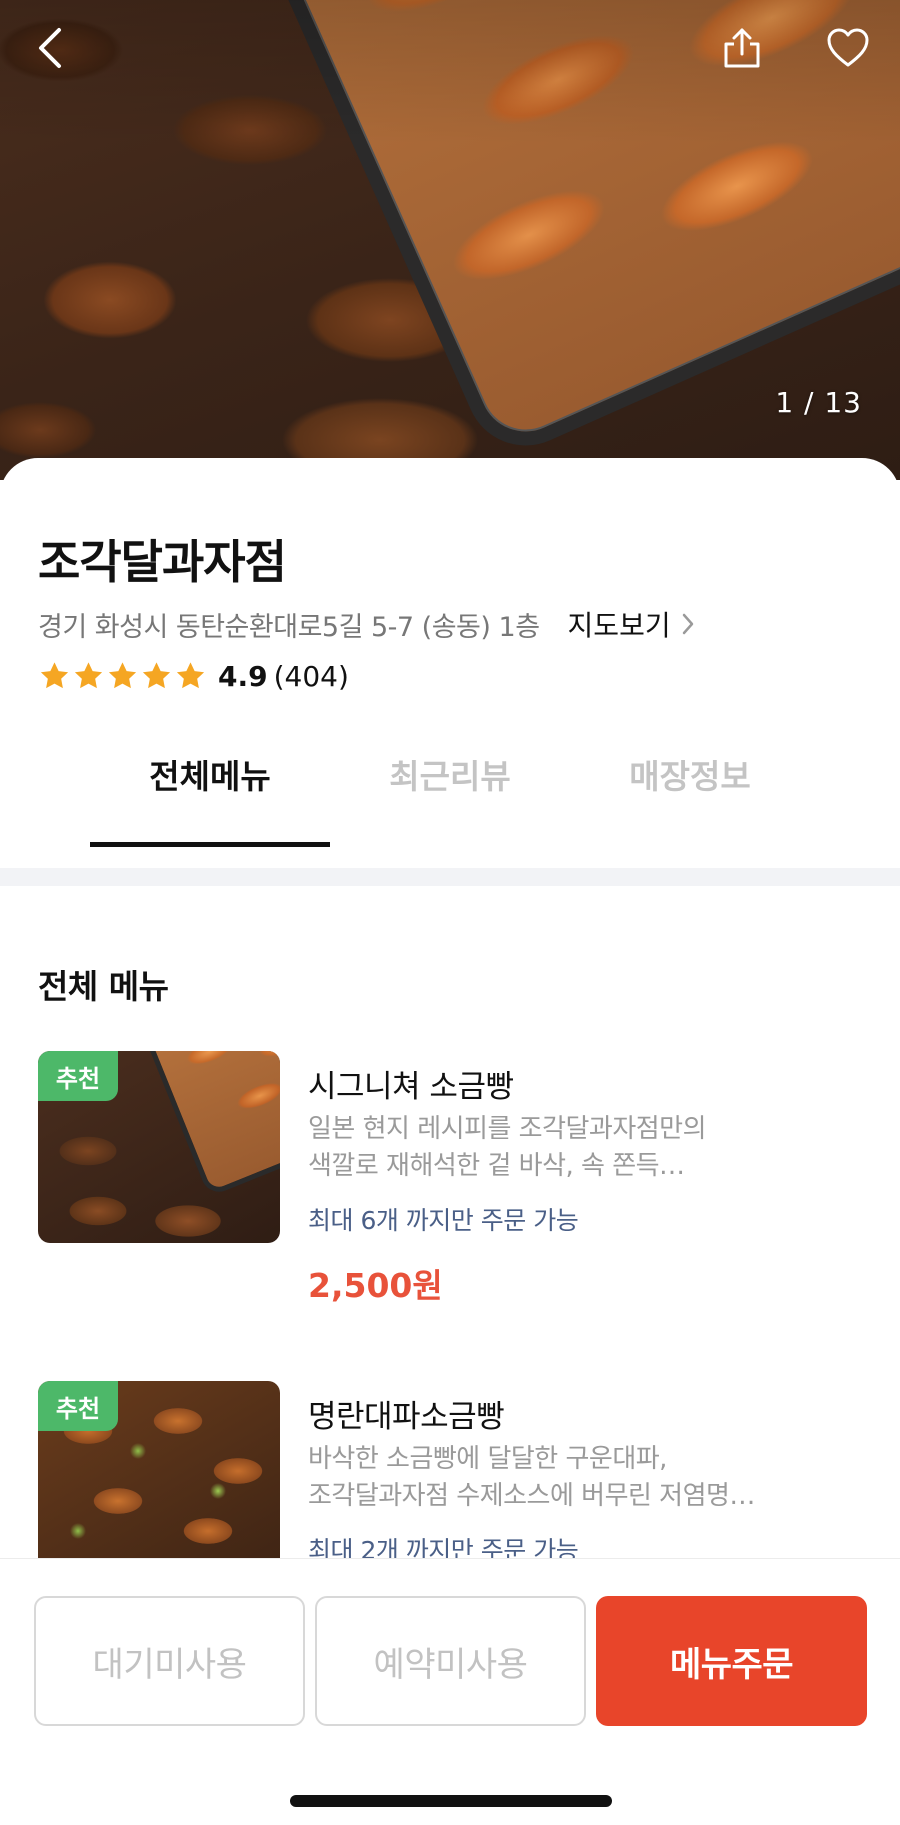 Image resolution: width=900 pixels, height=1825 pixels. I want to click on tab-all-menu: 전체메뉴, so click(210, 774).